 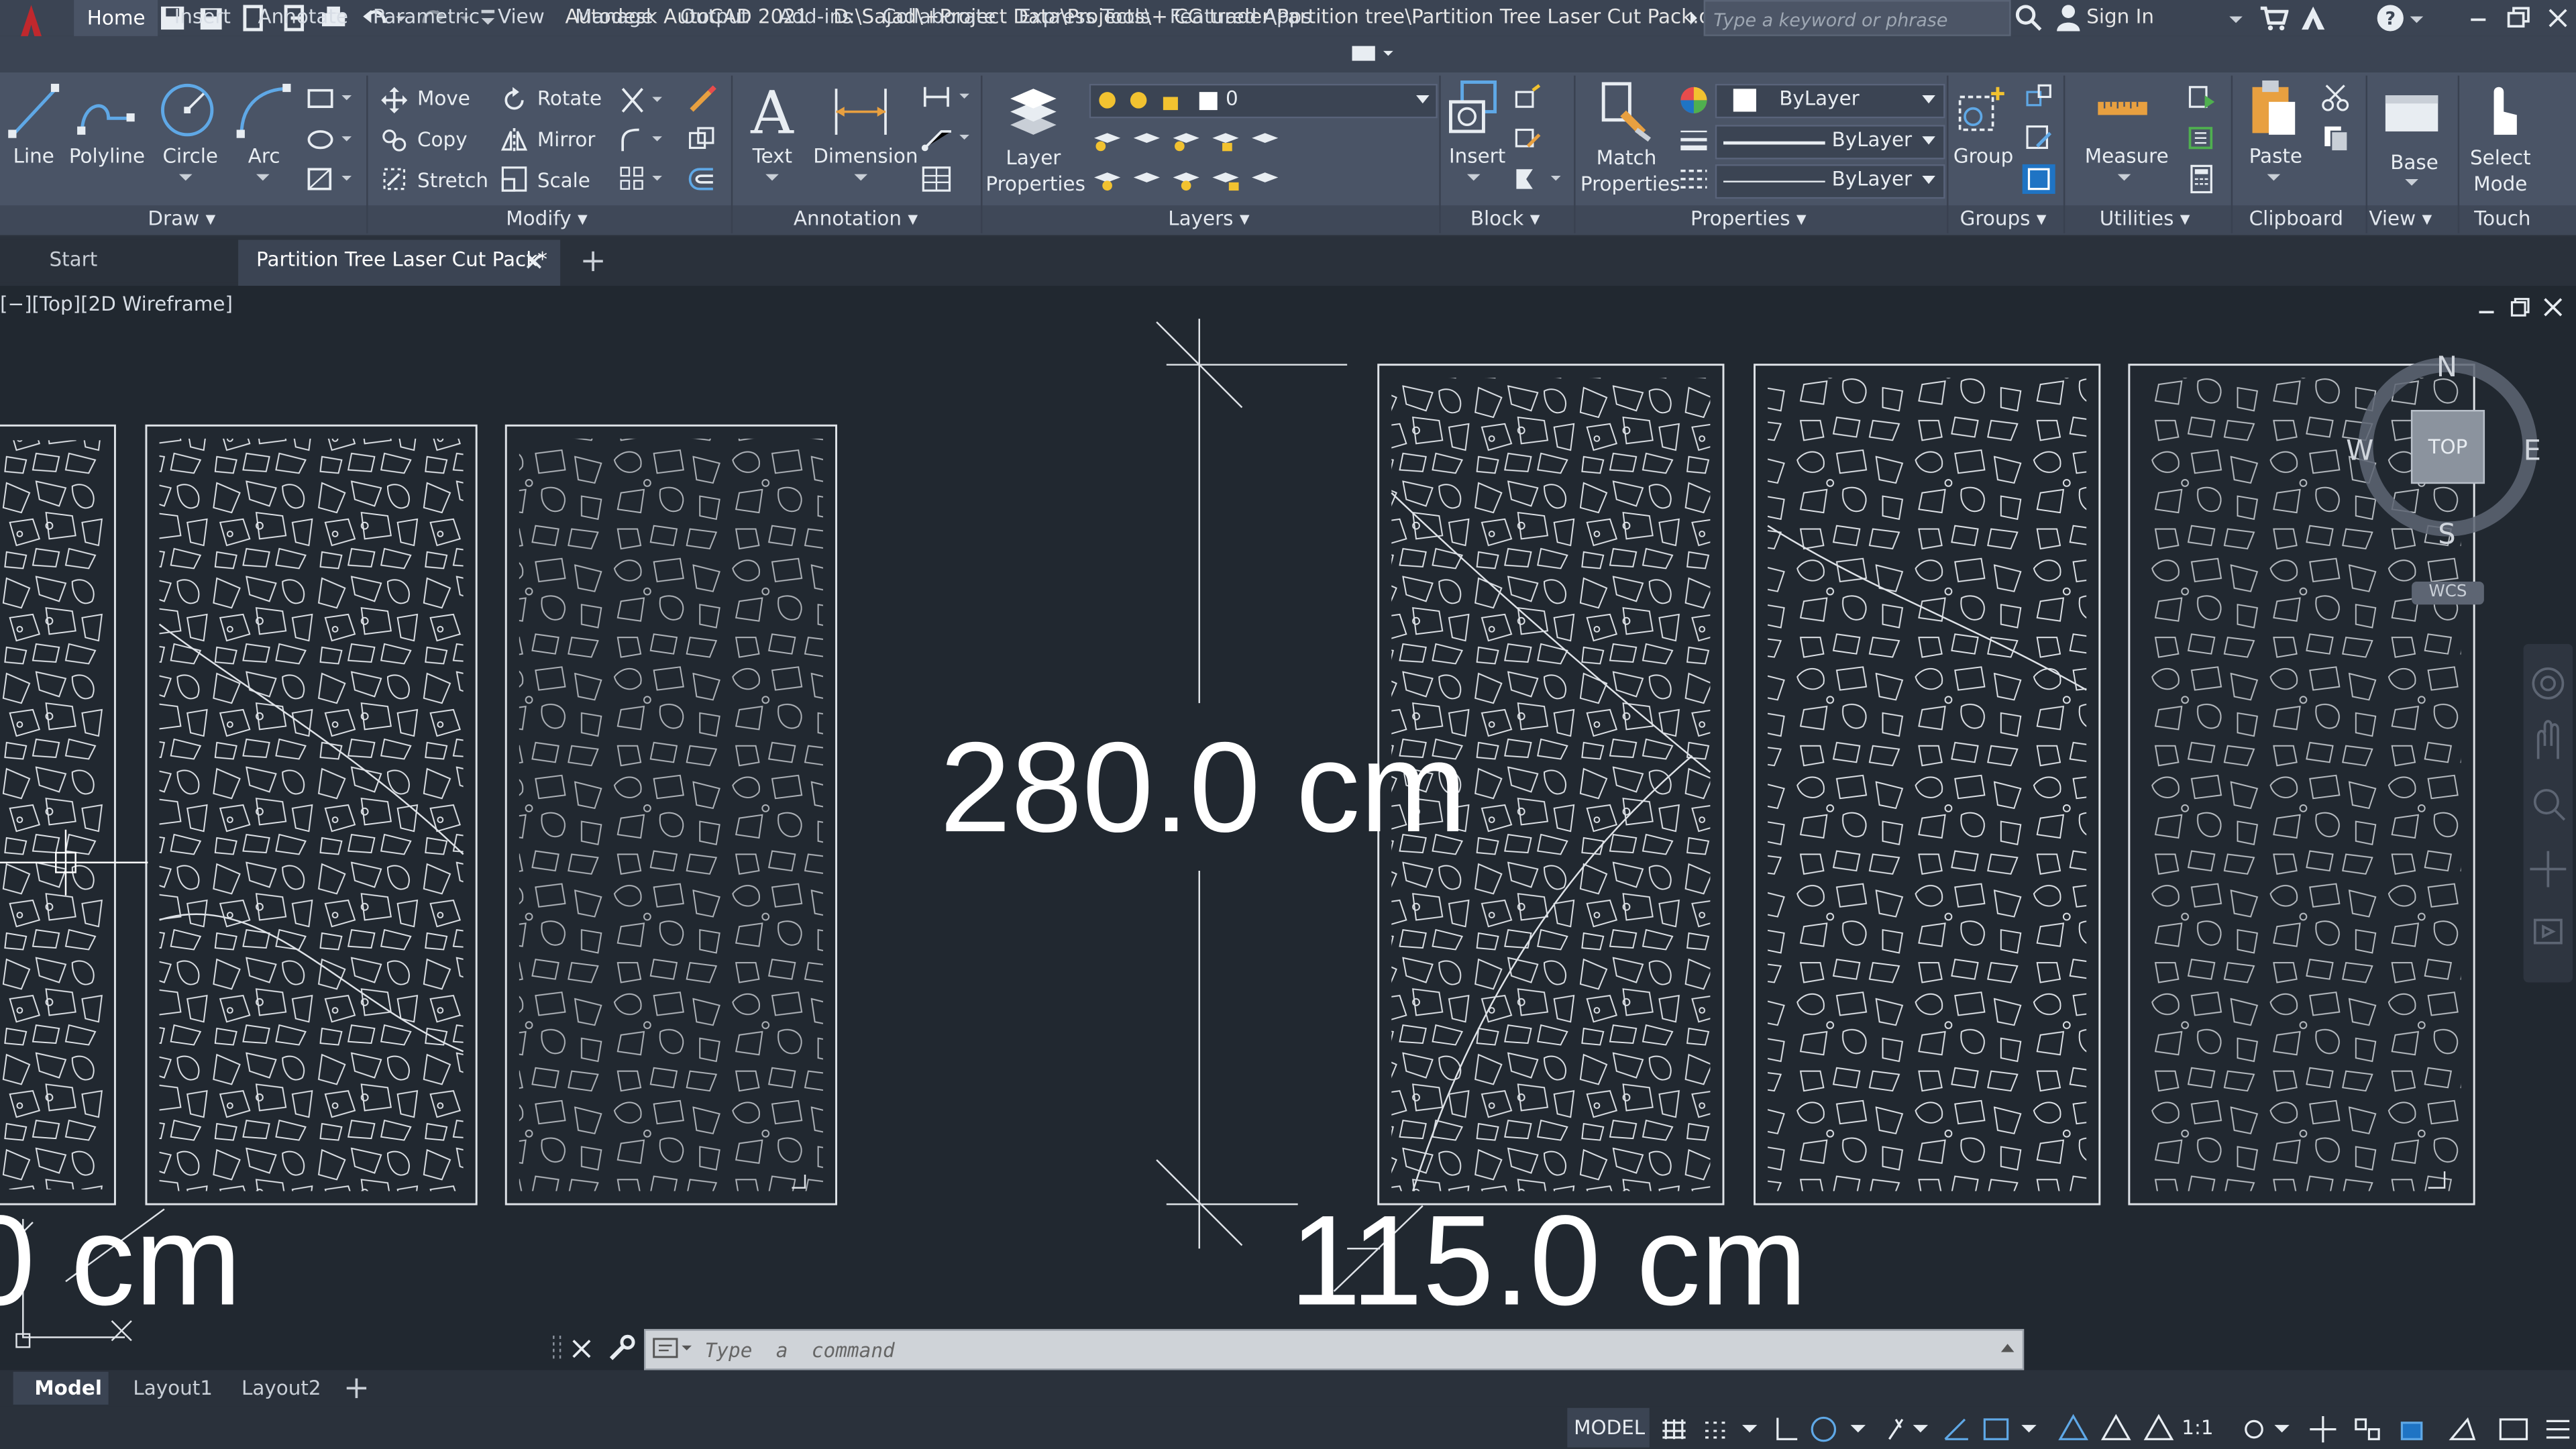 I want to click on annotation-scale: 1:1, so click(x=2197, y=1427).